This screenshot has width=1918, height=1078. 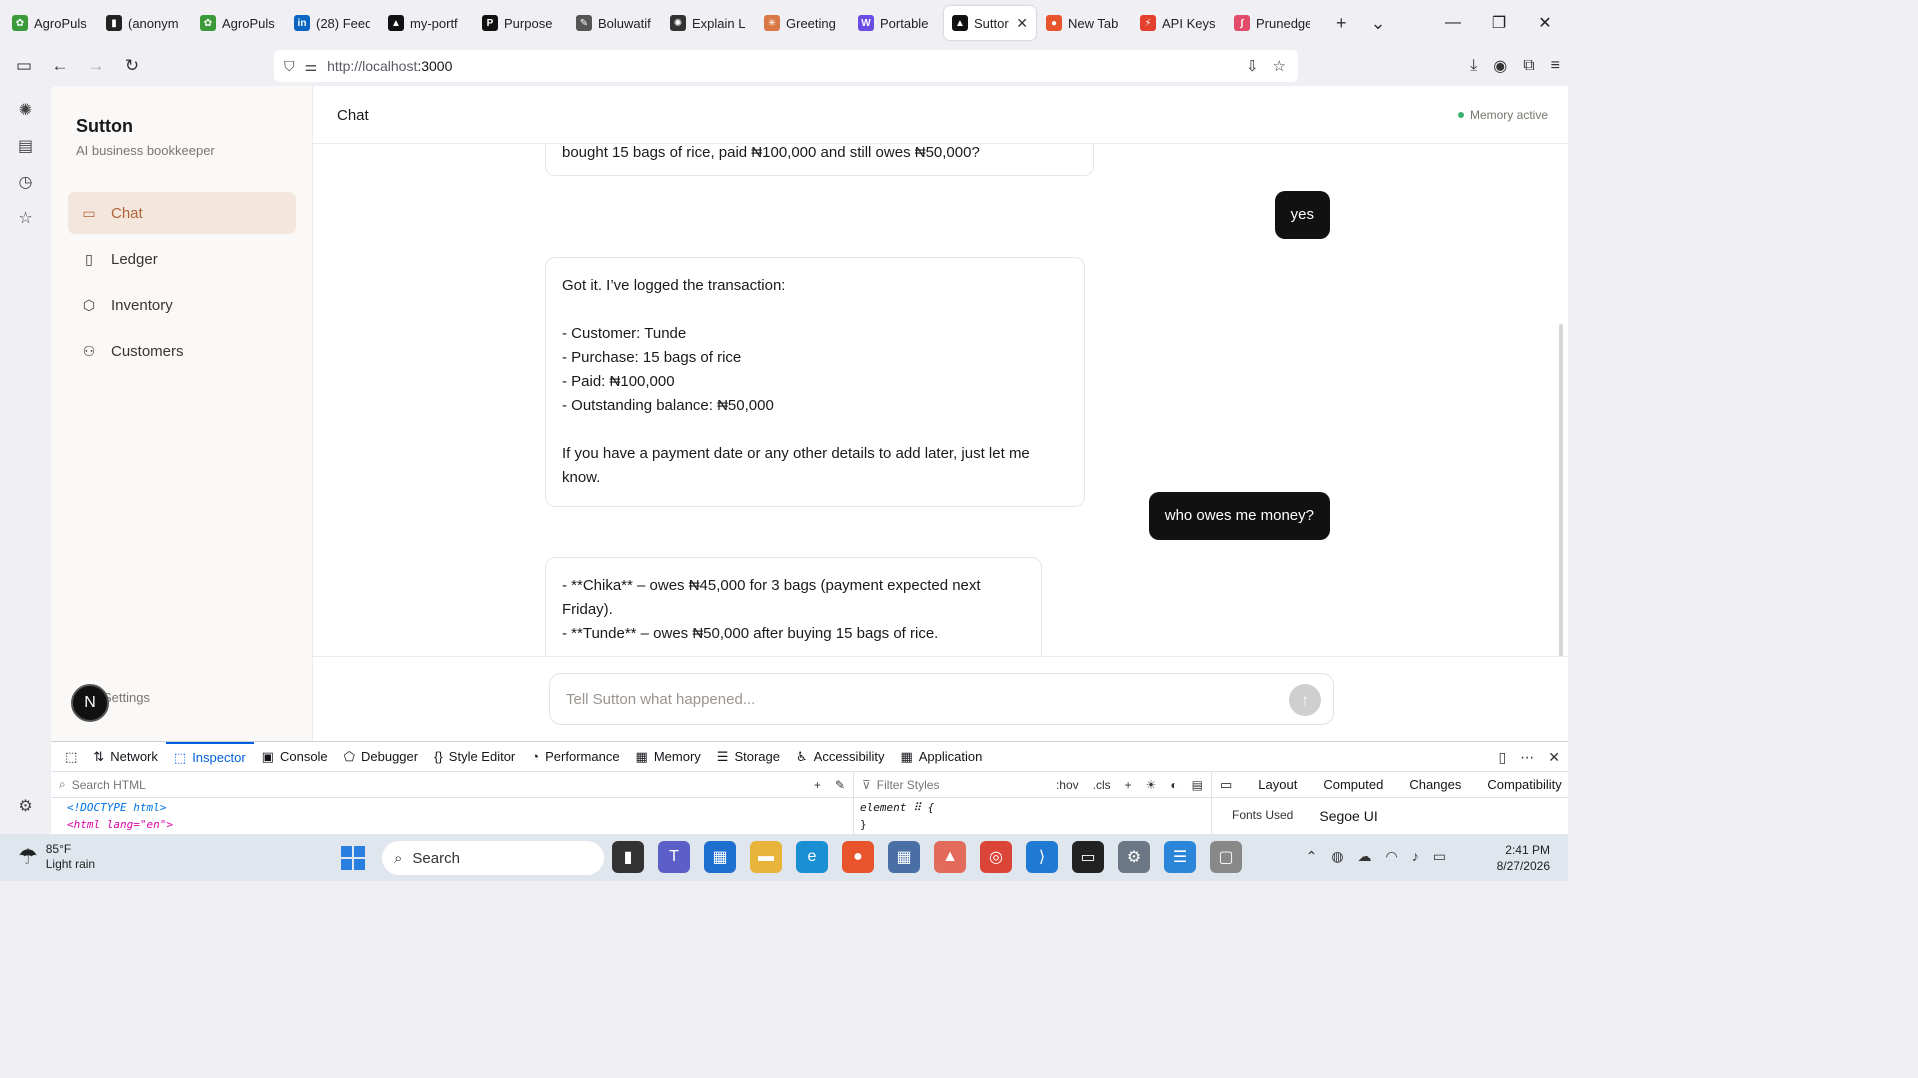 I want to click on nav-item-chat: ▭ Chat, so click(x=182, y=213).